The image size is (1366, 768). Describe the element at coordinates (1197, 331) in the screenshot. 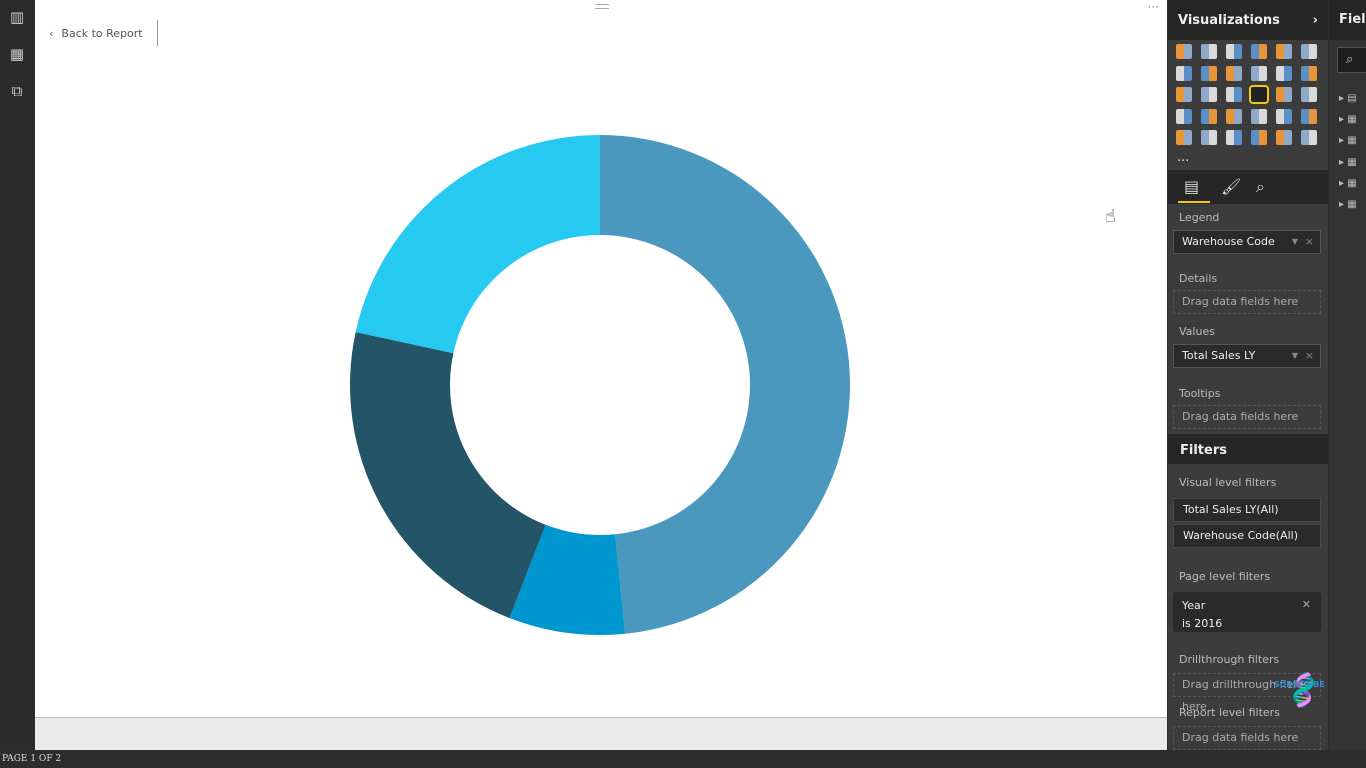

I see `values-label: Values` at that location.